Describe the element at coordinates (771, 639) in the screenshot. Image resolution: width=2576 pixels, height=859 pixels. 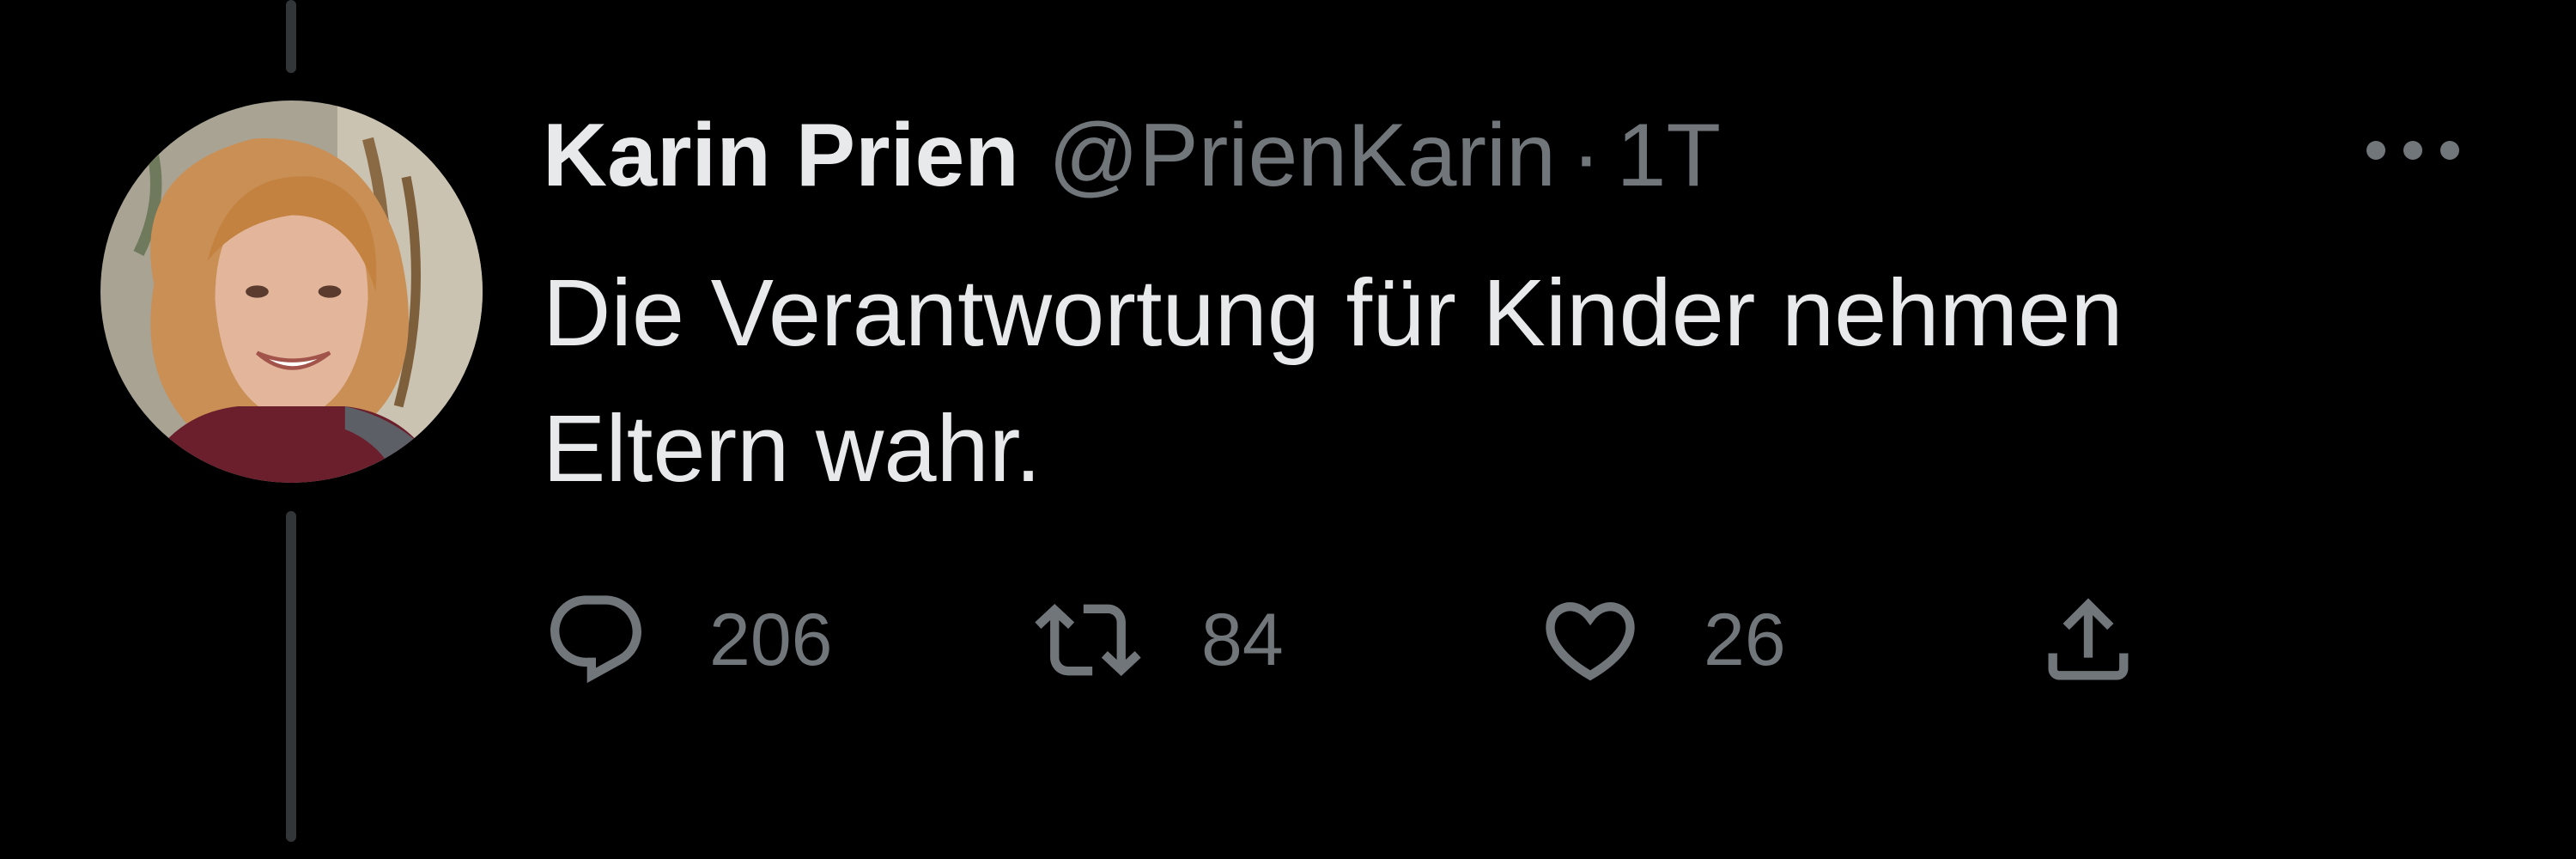
I see `reply-count: 206` at that location.